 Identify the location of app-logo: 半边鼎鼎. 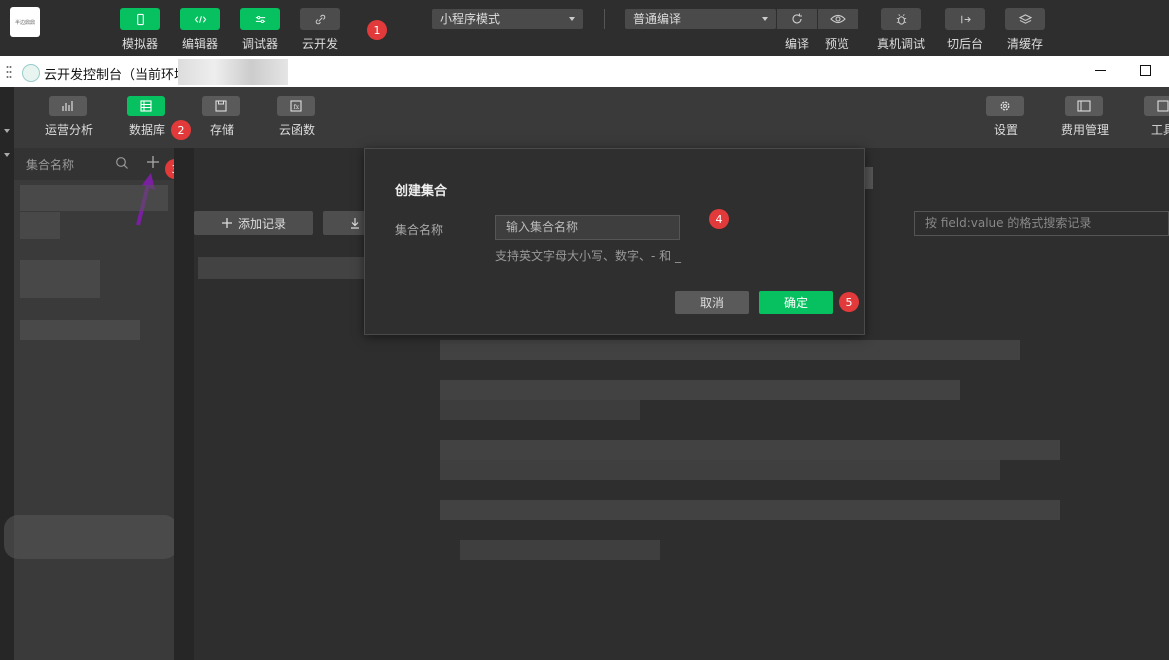
(25, 22).